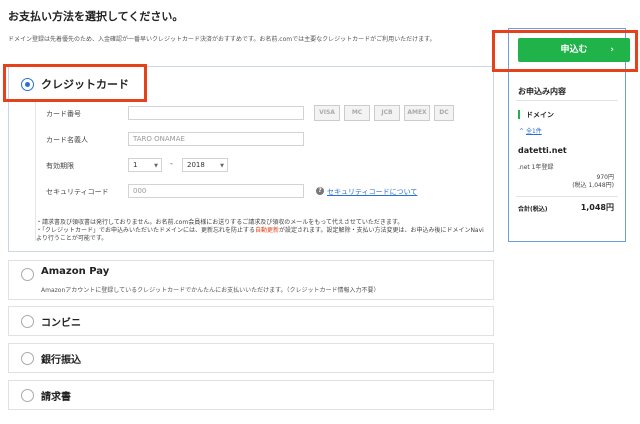 The width and height of the screenshot is (640, 424). What do you see at coordinates (85, 84) in the screenshot?
I see `credit-card-title: クレジットカード` at bounding box center [85, 84].